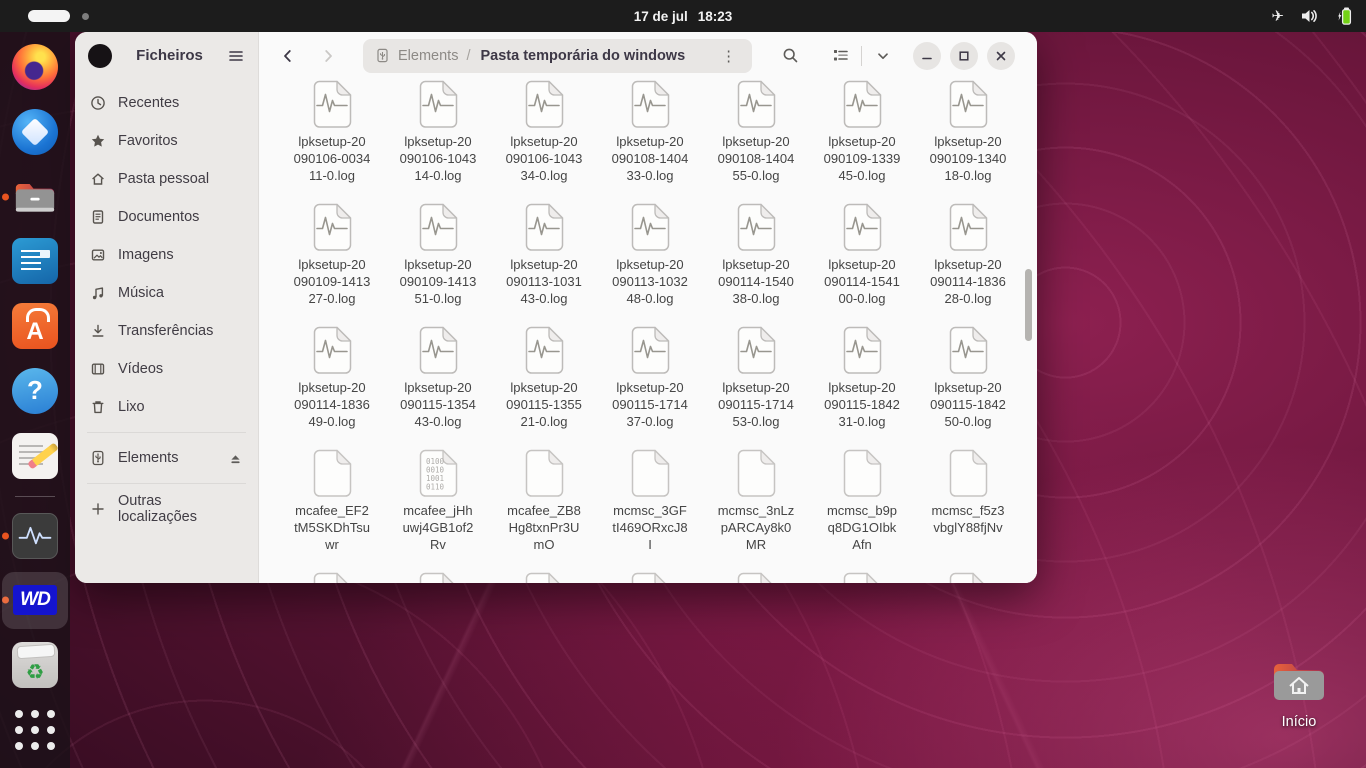  Describe the element at coordinates (5, 197) in the screenshot. I see `running-indicator` at that location.